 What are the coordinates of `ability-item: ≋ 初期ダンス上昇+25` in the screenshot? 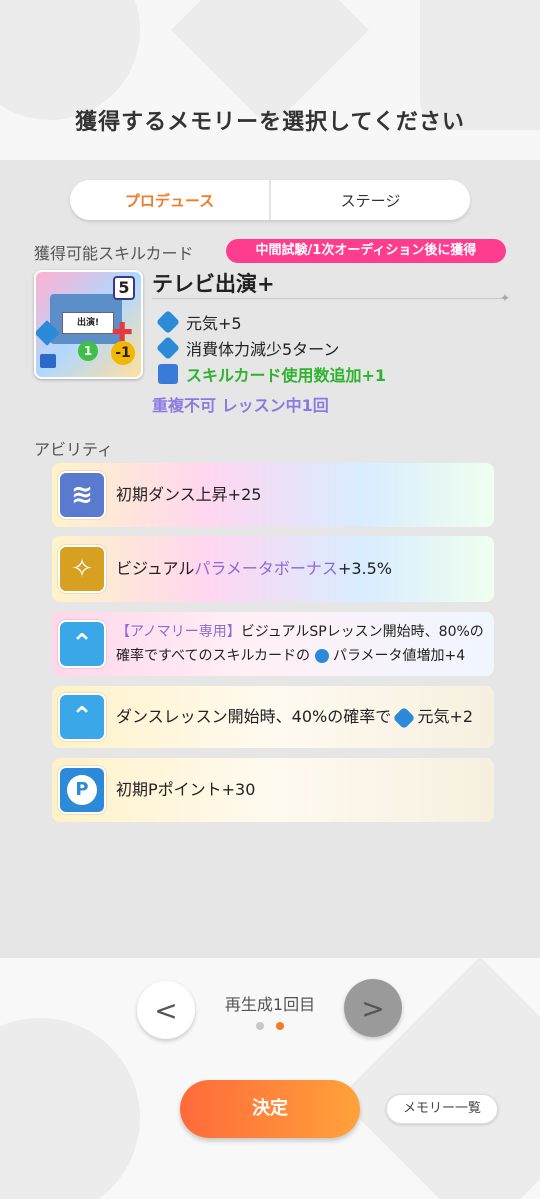 It's located at (273, 495).